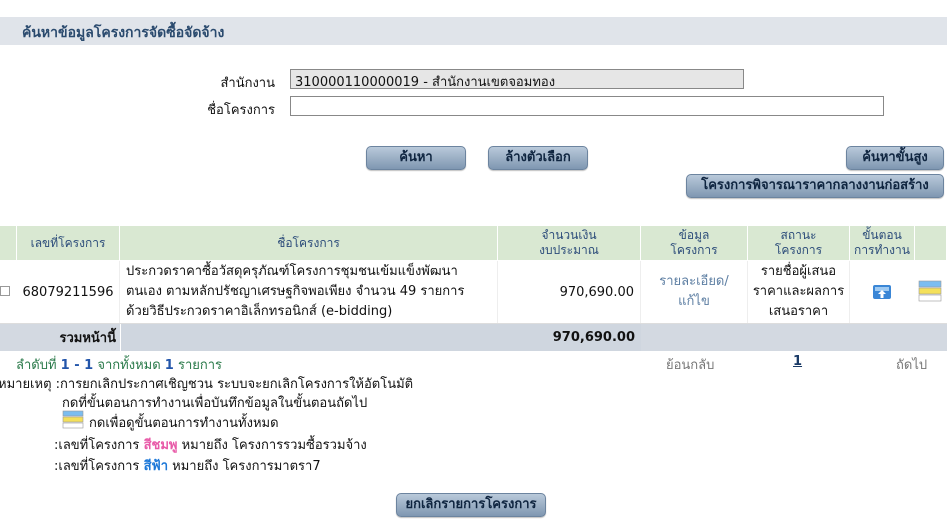  What do you see at coordinates (895, 158) in the screenshot?
I see `advanced-search-button: ค้นหาขั้นสูง` at bounding box center [895, 158].